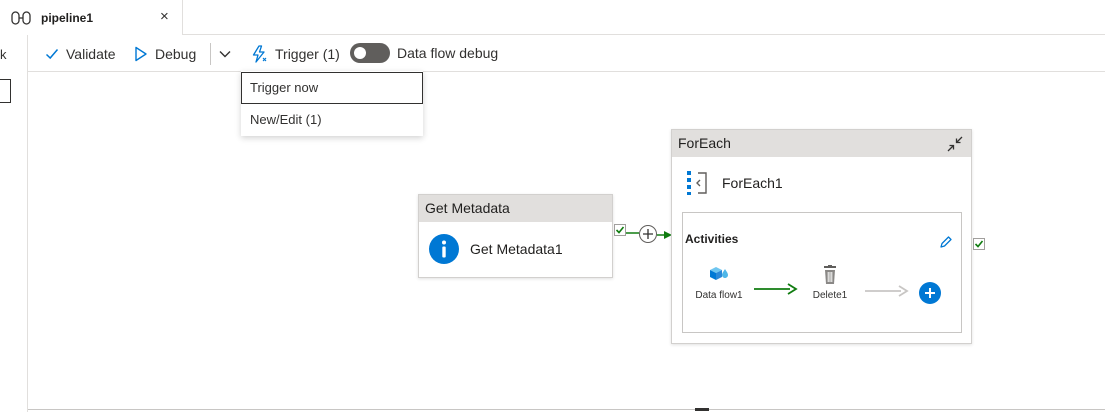 The width and height of the screenshot is (1105, 412). I want to click on data-flow-debug-toggle, so click(370, 53).